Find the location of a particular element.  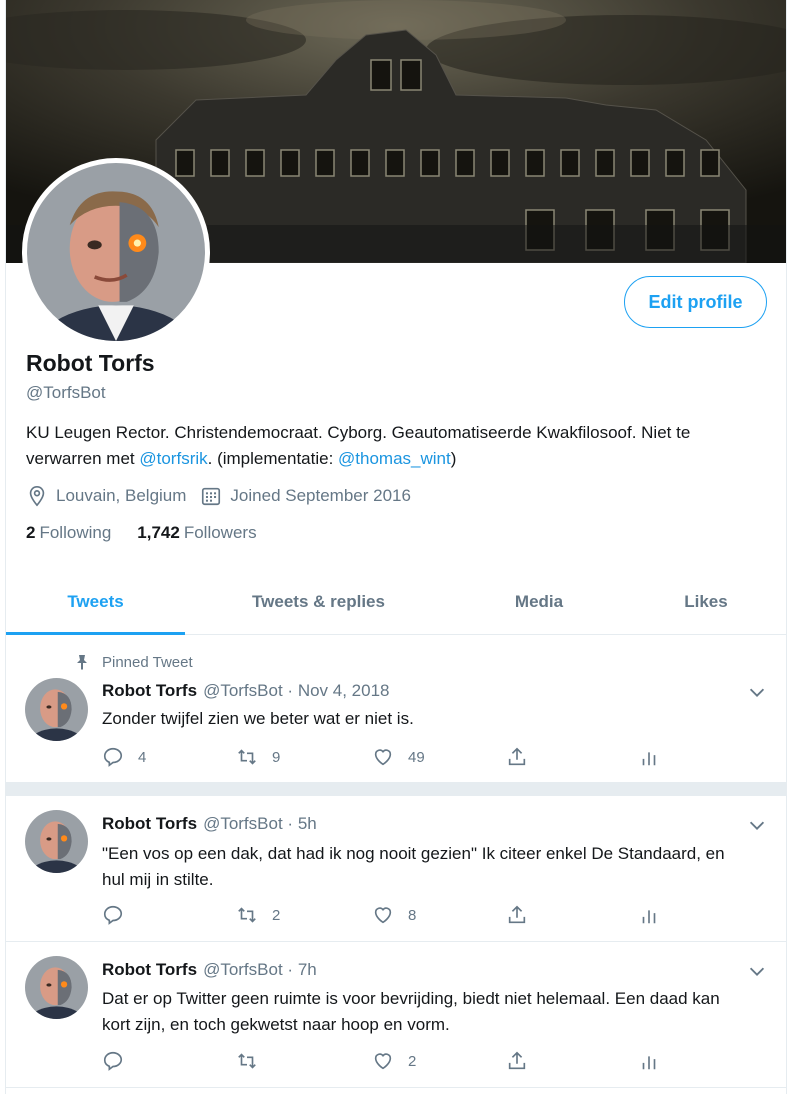

like-button: 8 is located at coordinates (394, 915).